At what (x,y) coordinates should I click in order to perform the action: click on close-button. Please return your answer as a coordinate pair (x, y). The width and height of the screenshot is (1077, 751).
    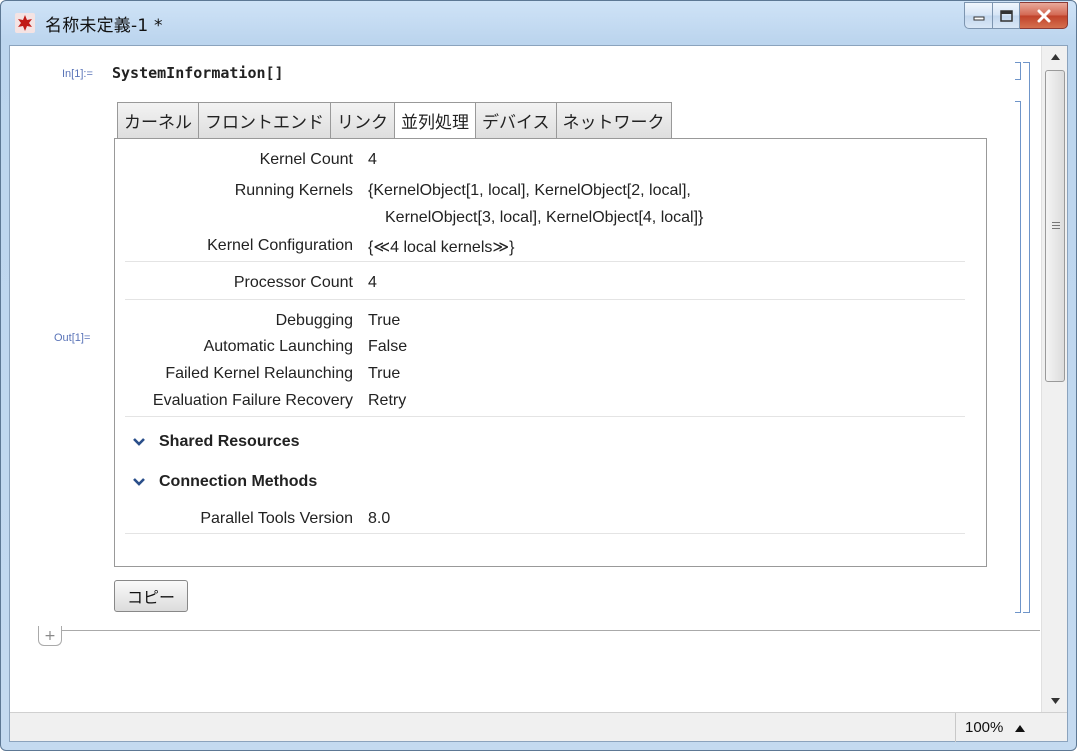
    Looking at the image, I should click on (1044, 15).